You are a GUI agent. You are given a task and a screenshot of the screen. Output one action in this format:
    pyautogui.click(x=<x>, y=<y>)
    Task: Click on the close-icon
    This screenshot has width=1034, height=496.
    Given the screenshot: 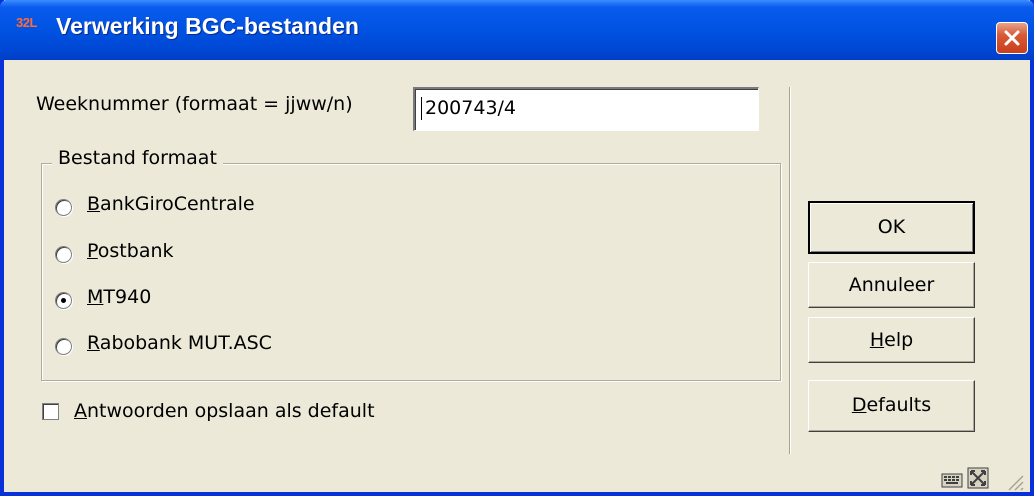 What is the action you would take?
    pyautogui.click(x=1012, y=38)
    